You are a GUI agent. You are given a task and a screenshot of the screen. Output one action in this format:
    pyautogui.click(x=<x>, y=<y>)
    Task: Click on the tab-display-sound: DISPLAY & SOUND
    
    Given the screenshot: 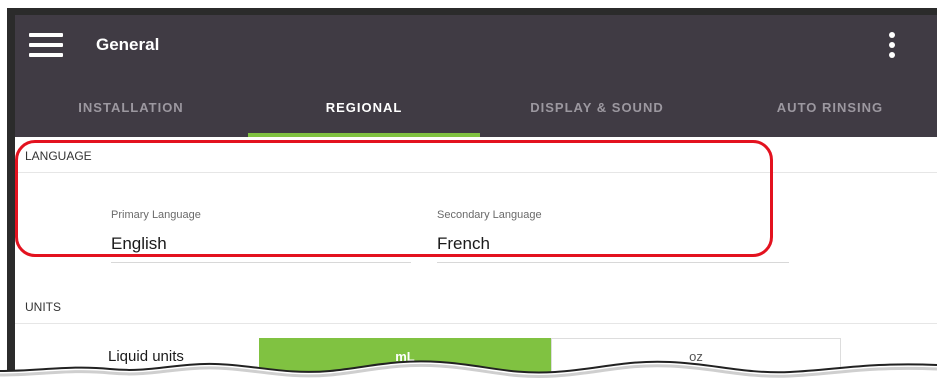 What is the action you would take?
    pyautogui.click(x=597, y=107)
    